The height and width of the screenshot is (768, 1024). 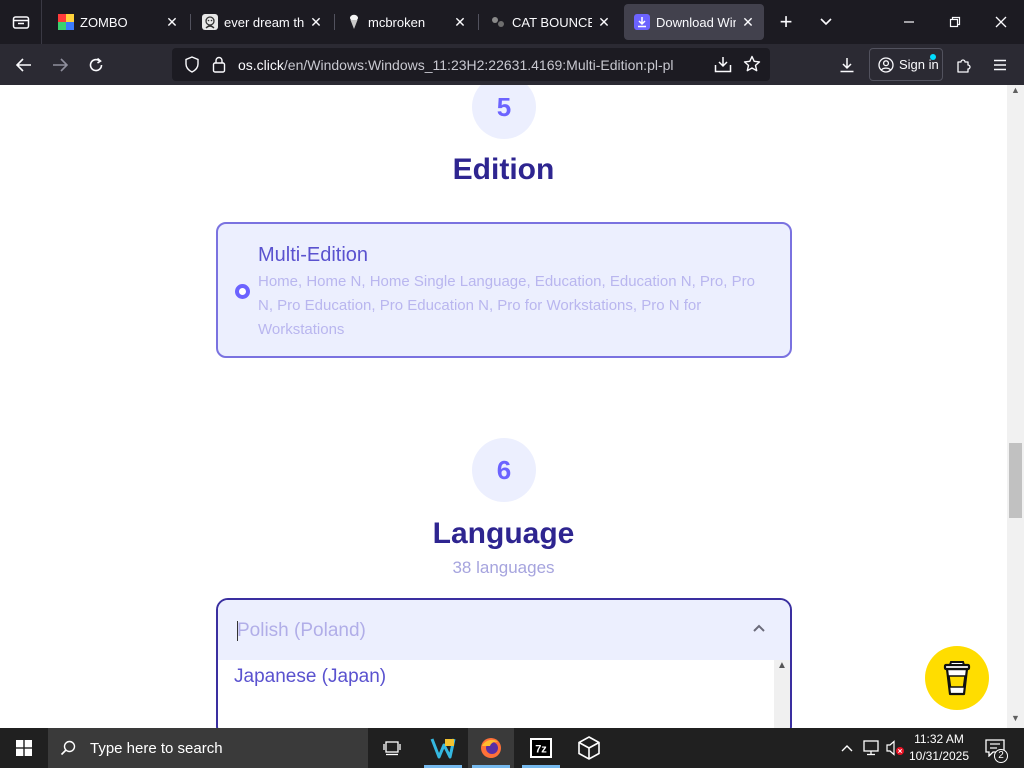 What do you see at coordinates (906, 64) in the screenshot?
I see `sign-in-button: Sign in` at bounding box center [906, 64].